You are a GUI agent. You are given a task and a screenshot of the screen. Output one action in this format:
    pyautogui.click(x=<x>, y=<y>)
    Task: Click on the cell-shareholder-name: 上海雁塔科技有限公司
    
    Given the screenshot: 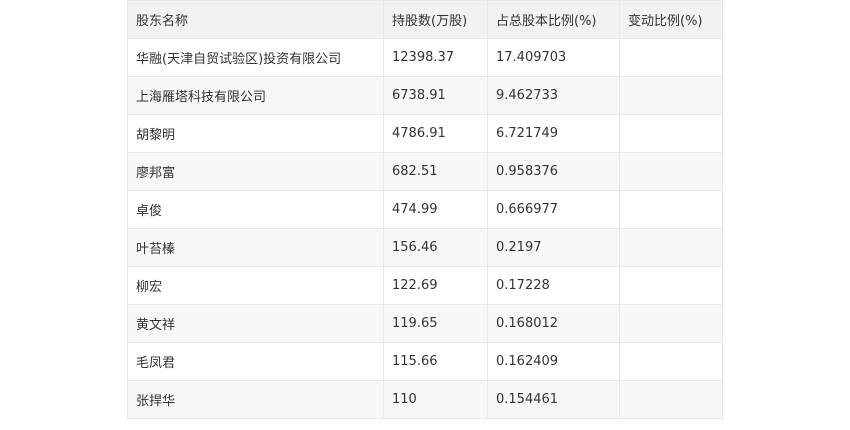 What is the action you would take?
    pyautogui.click(x=255, y=95)
    